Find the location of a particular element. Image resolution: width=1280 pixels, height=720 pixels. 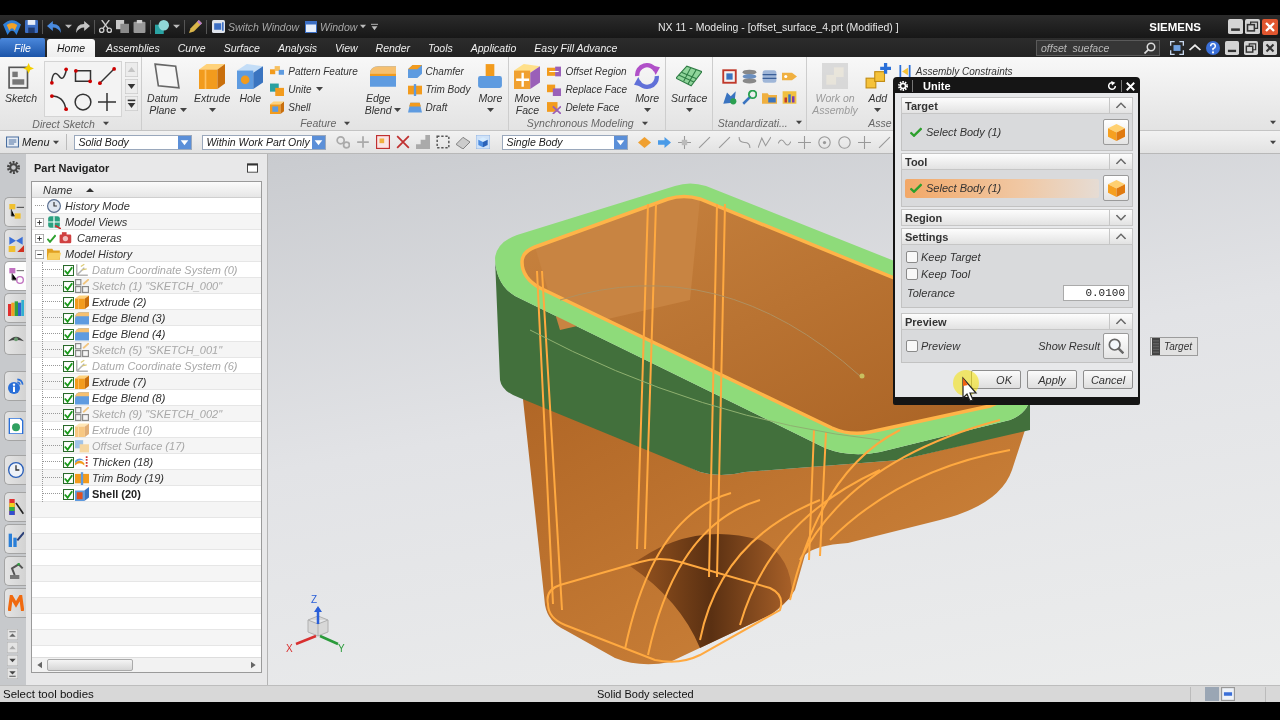

scroll-bottom-icon is located at coordinates (12, 673).